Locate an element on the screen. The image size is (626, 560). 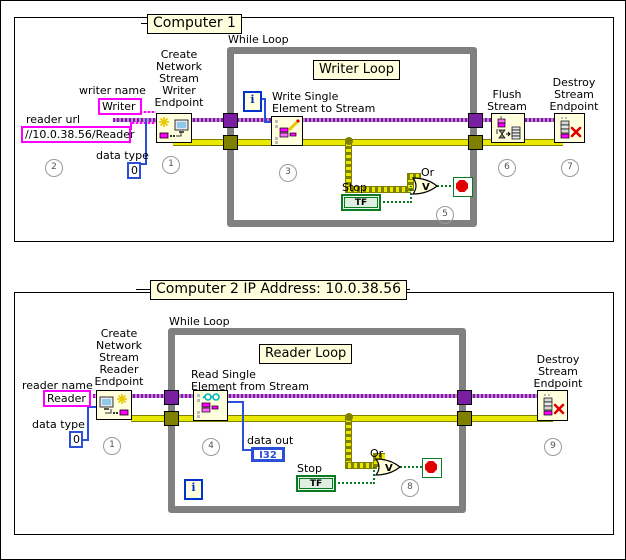
create-network-stream-reader-endpoint-node is located at coordinates (114, 405).